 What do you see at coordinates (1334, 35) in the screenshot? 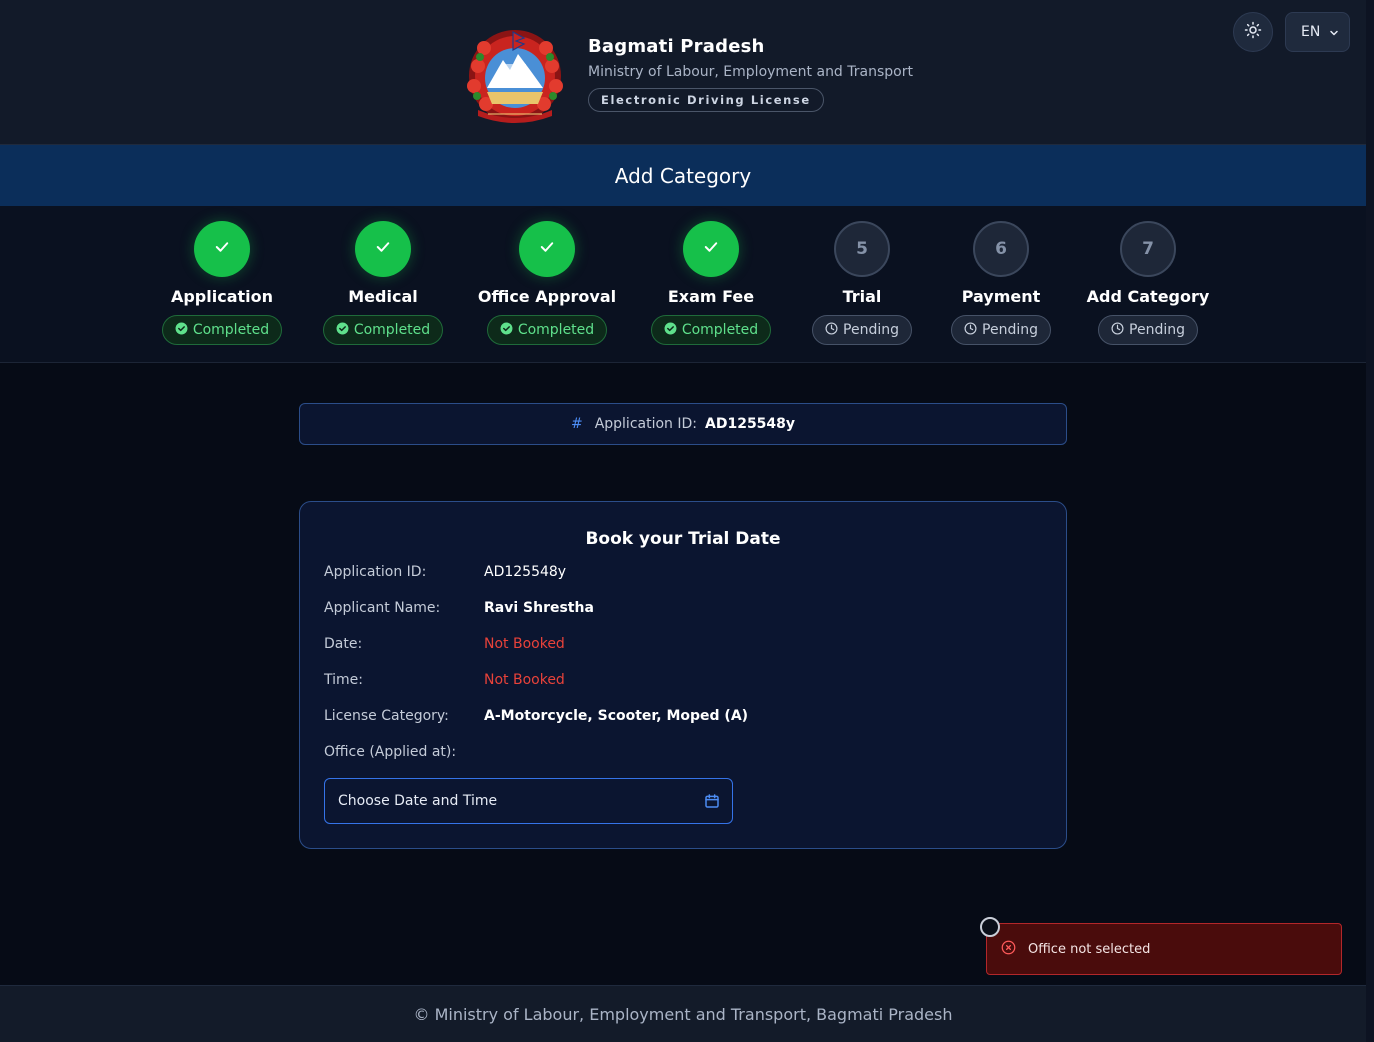
I see `chevron-down-icon` at bounding box center [1334, 35].